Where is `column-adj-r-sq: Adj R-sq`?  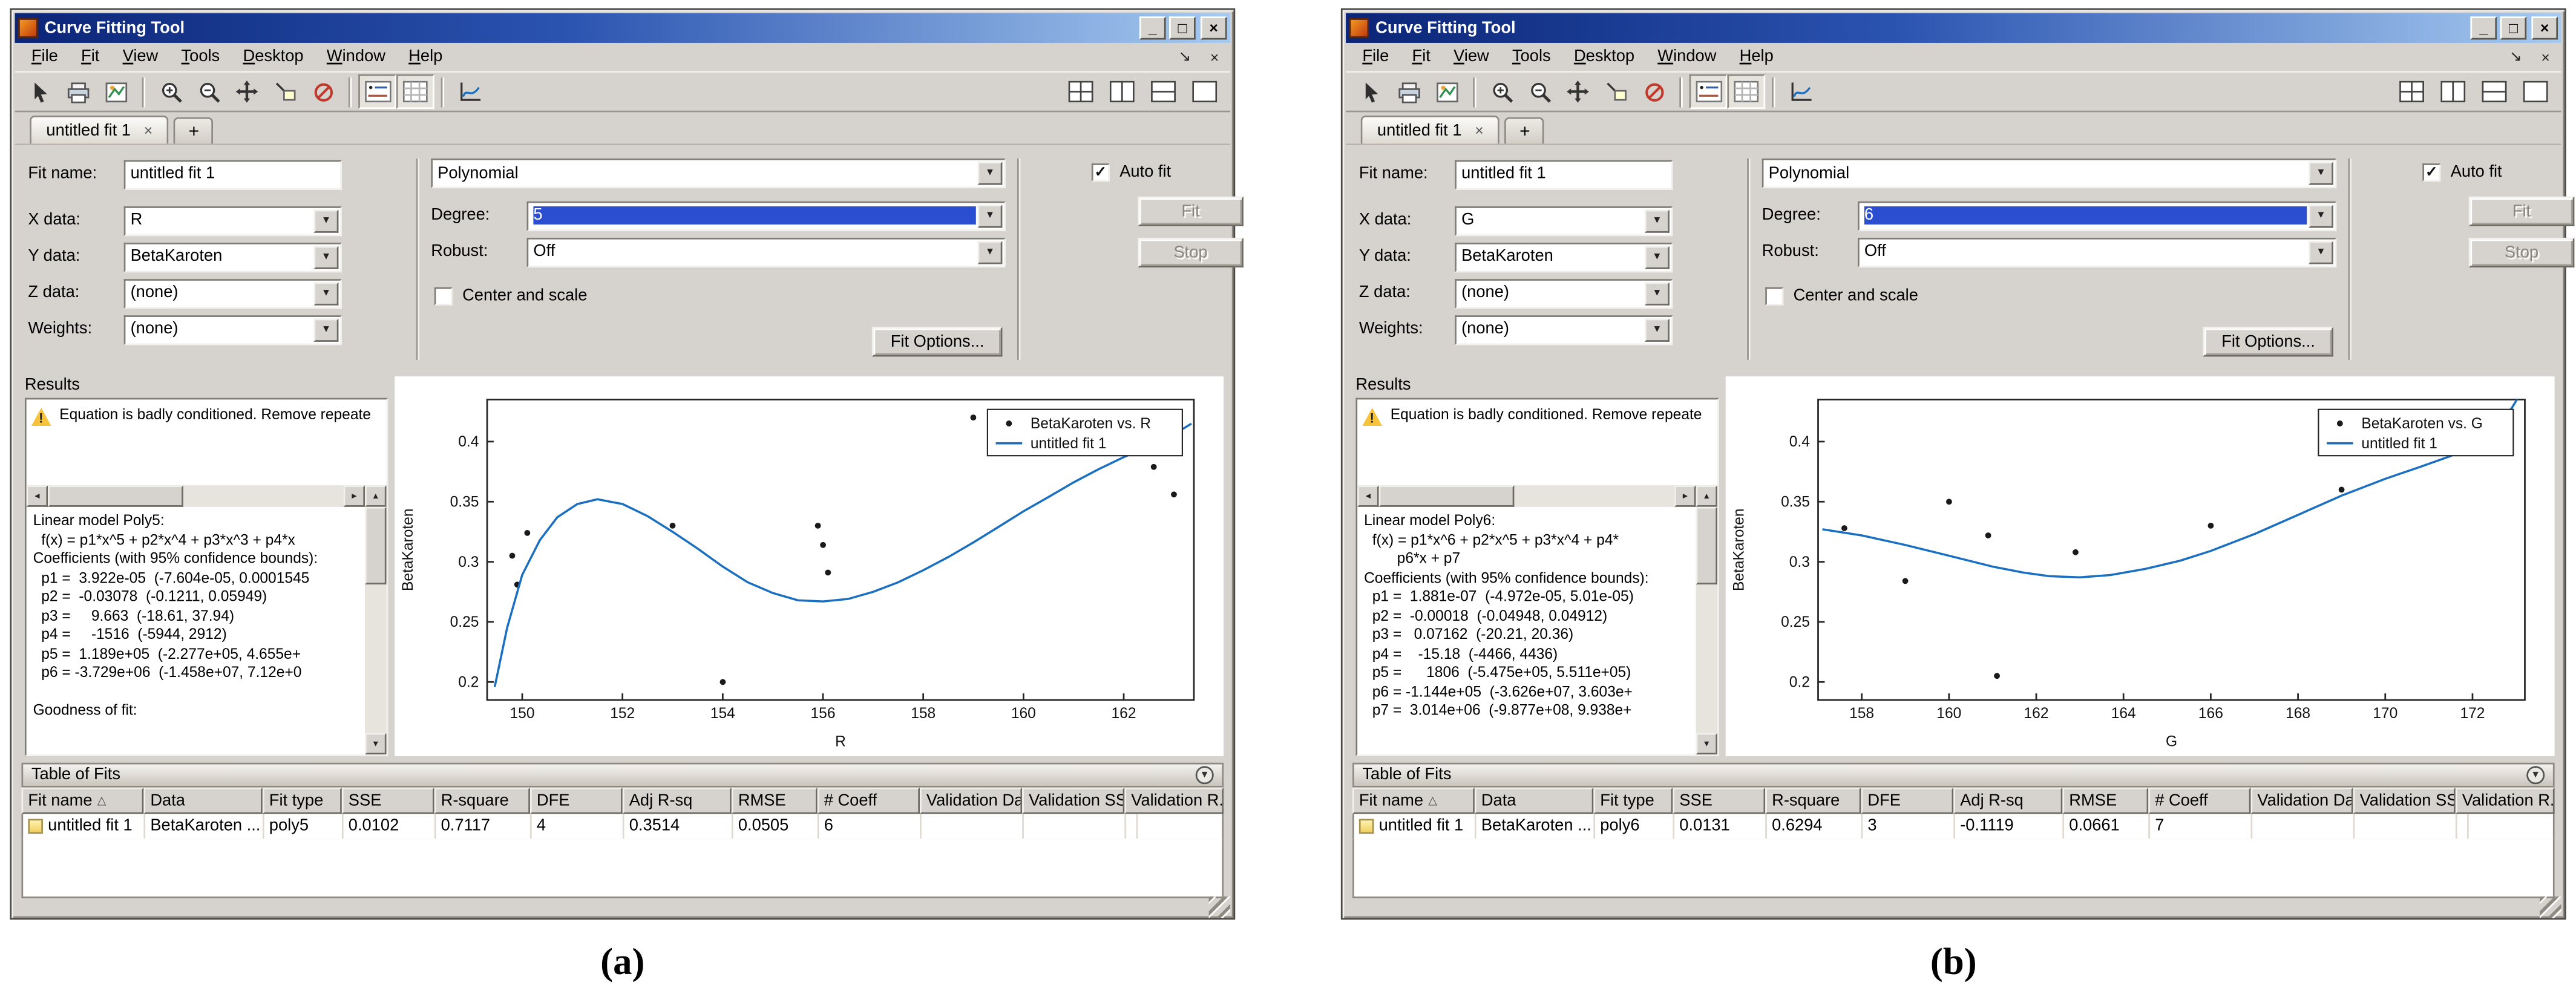 column-adj-r-sq: Adj R-sq is located at coordinates (2008, 800).